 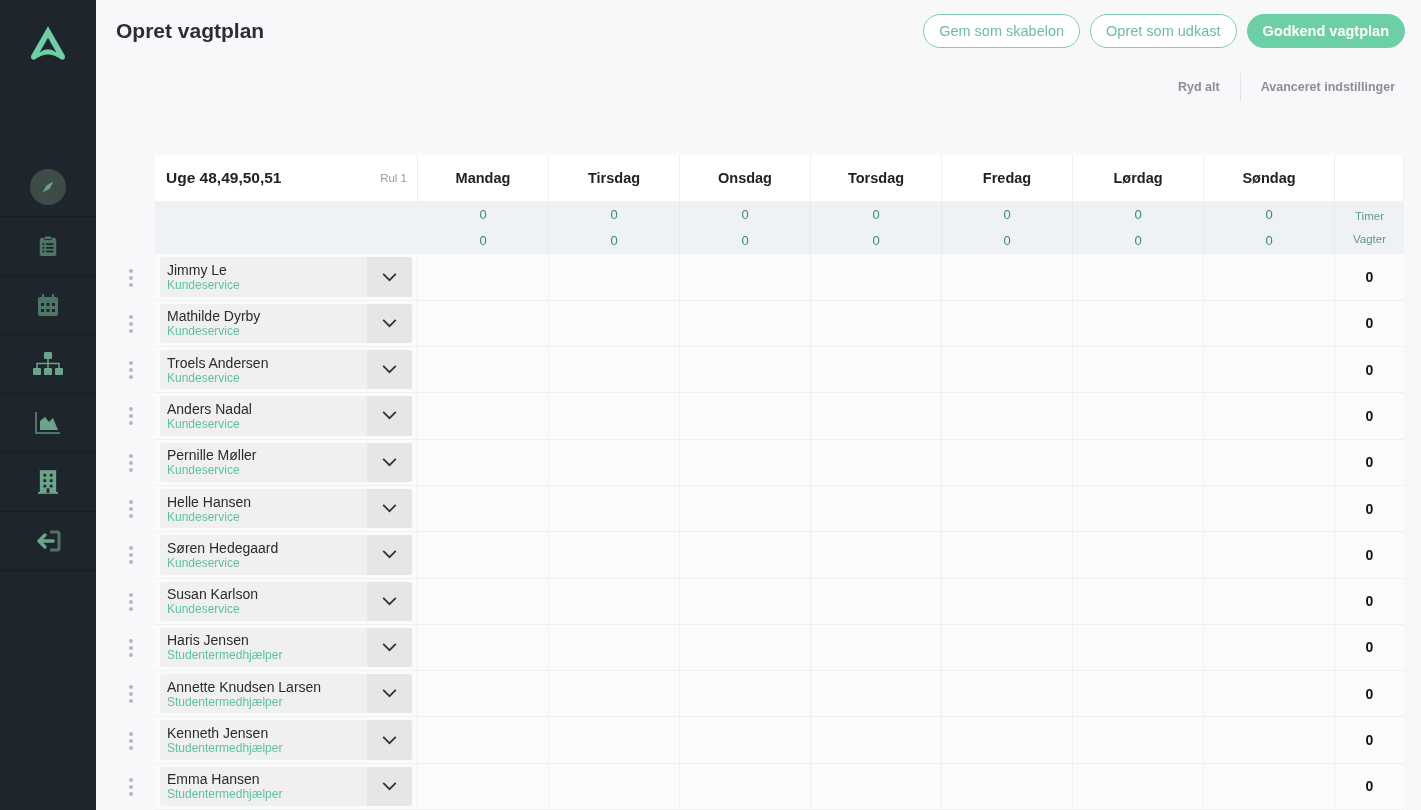 What do you see at coordinates (48, 541) in the screenshot?
I see `logout-icon` at bounding box center [48, 541].